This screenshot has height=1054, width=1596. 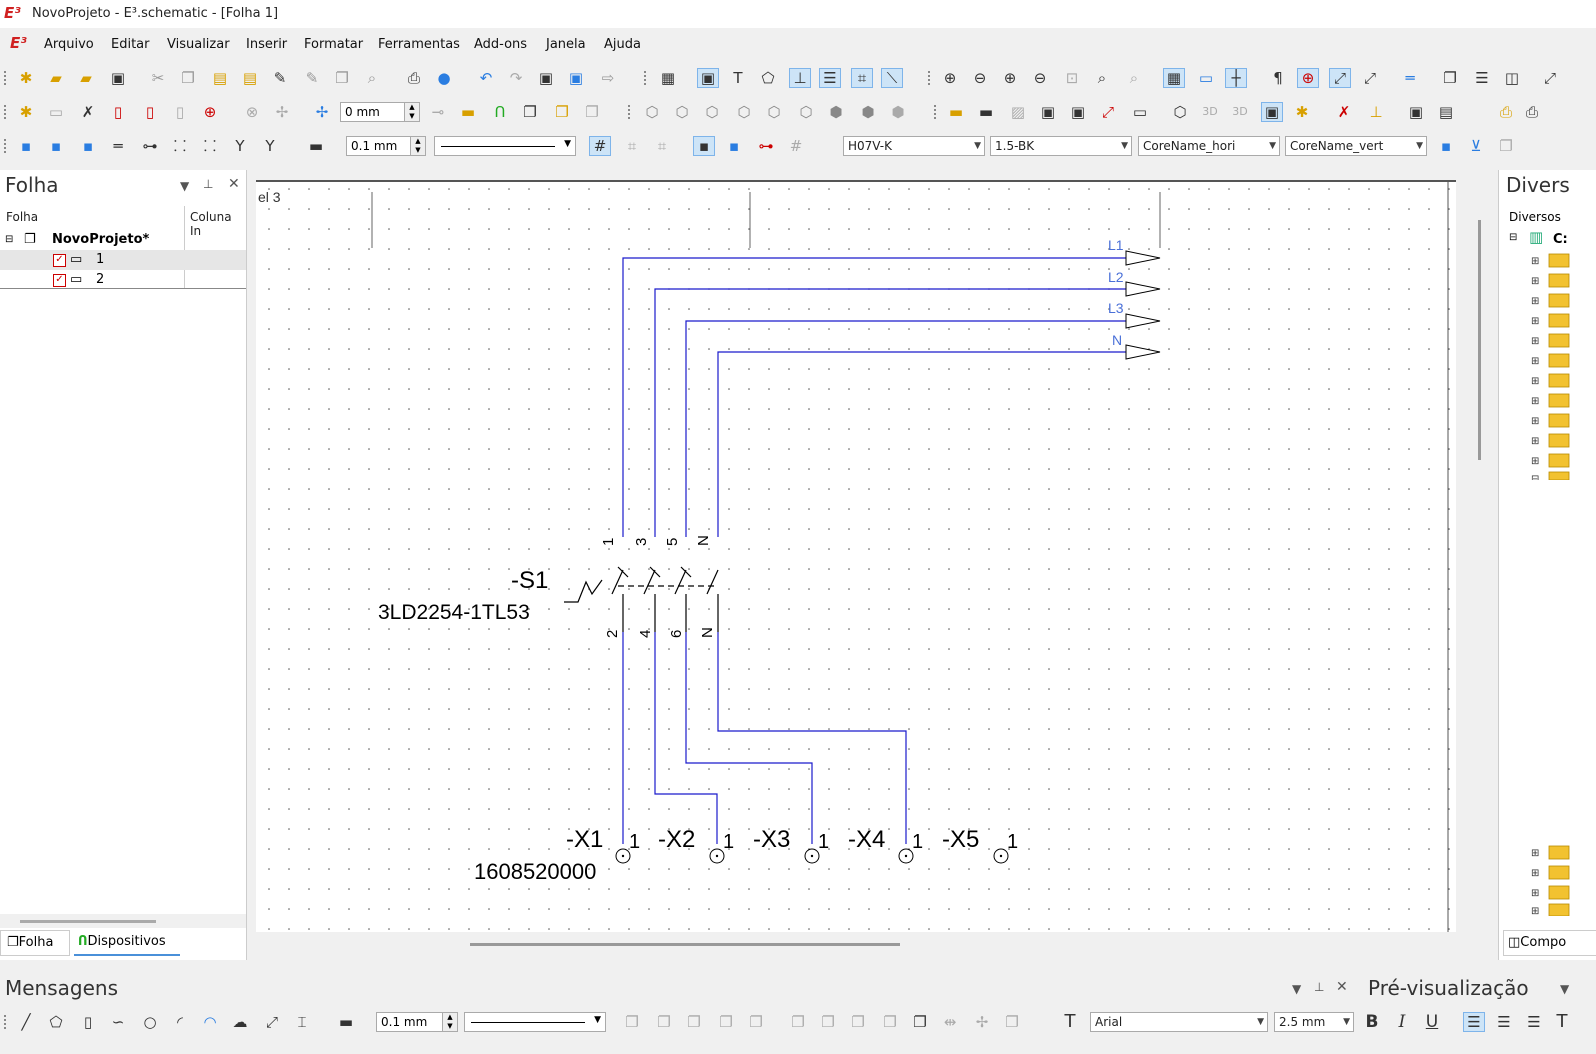 What do you see at coordinates (694, 1022) in the screenshot?
I see `arrange-3-icon: ❐` at bounding box center [694, 1022].